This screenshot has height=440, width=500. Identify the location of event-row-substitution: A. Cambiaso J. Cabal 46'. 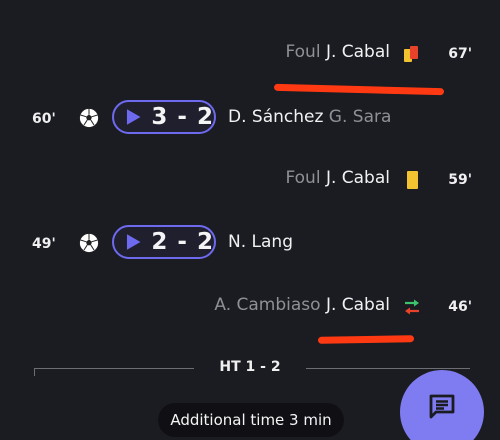
(250, 307).